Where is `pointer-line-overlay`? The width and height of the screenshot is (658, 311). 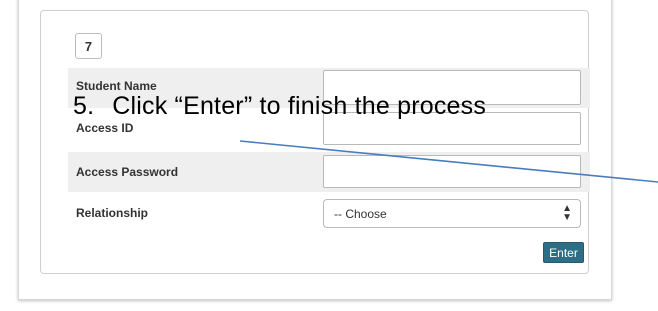
pointer-line-overlay is located at coordinates (448, 161).